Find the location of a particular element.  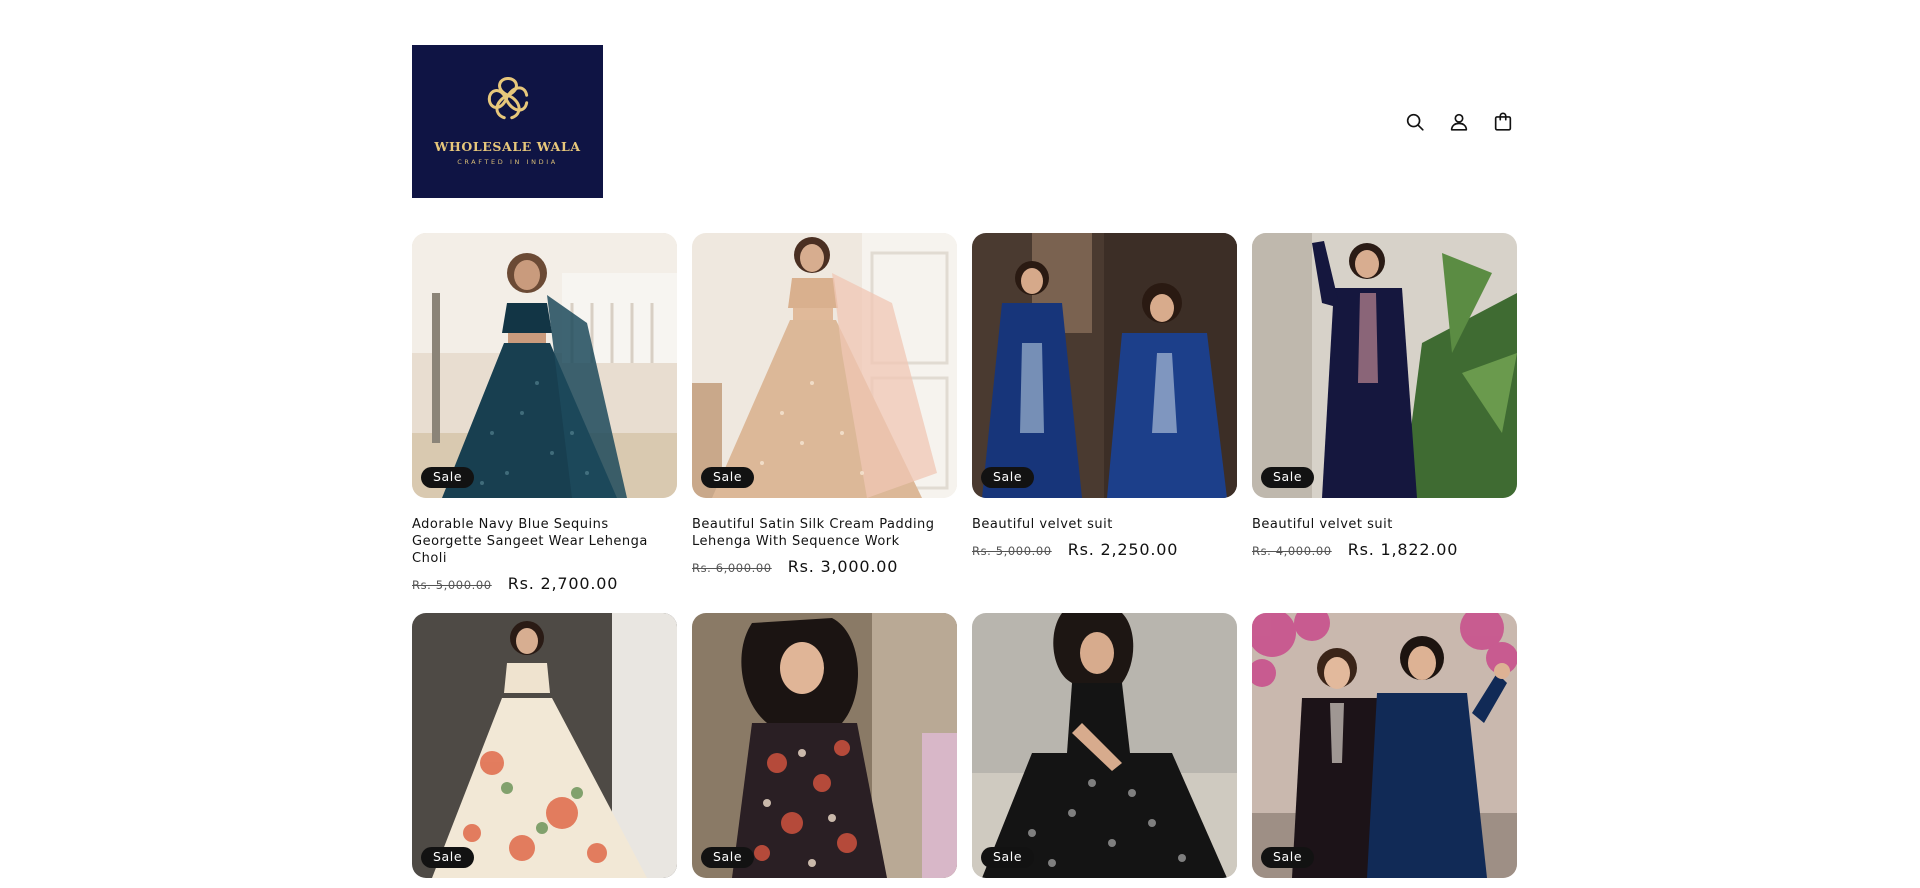

search-icon is located at coordinates (1415, 122).